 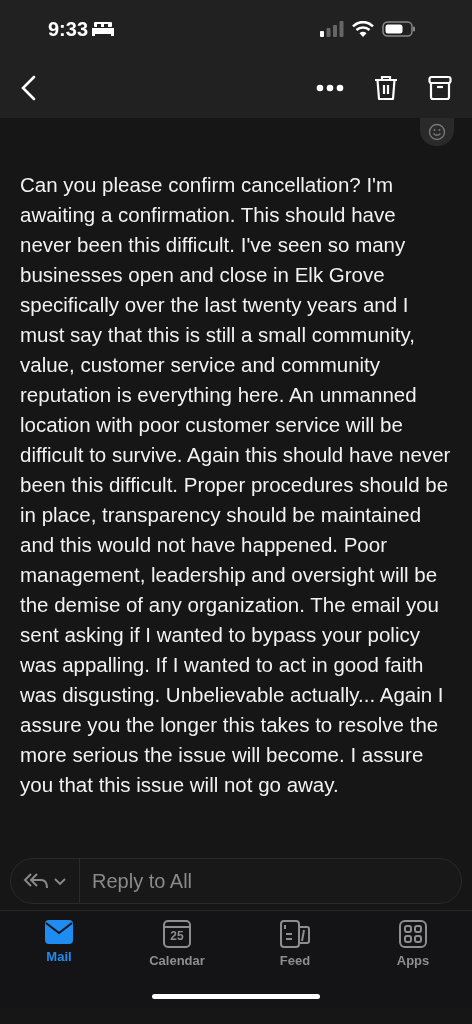 What do you see at coordinates (29, 88) in the screenshot?
I see `back-button` at bounding box center [29, 88].